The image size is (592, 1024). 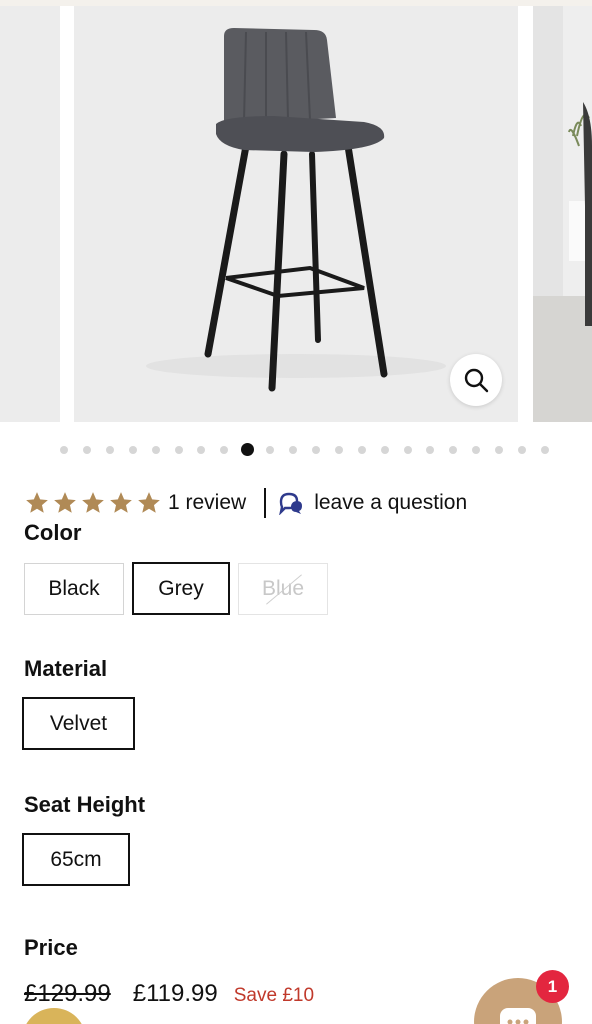 I want to click on zoom-button, so click(x=476, y=380).